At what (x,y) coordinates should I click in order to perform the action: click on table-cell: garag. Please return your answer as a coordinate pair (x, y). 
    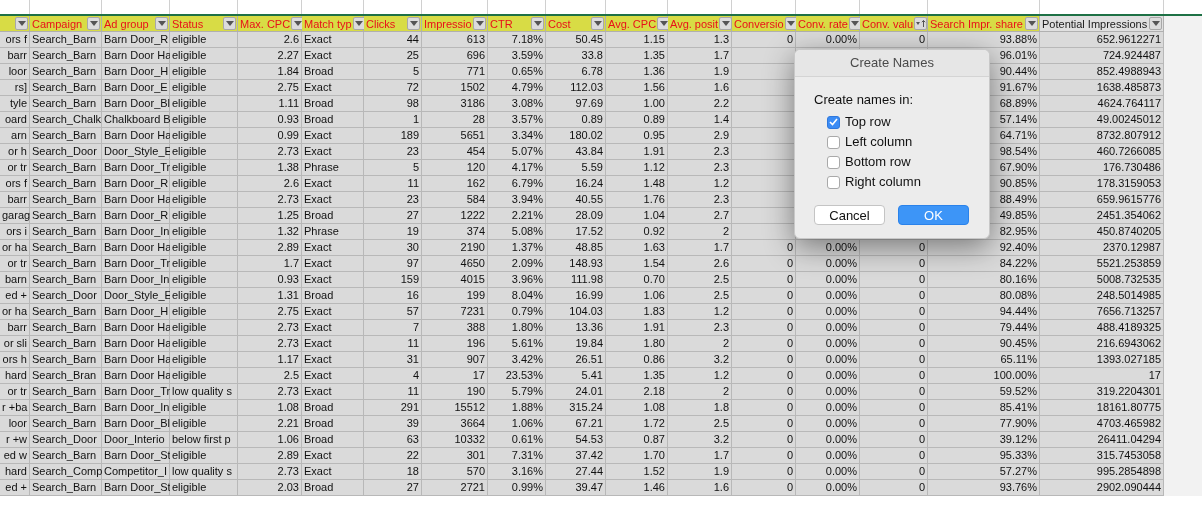
    Looking at the image, I should click on (15, 216).